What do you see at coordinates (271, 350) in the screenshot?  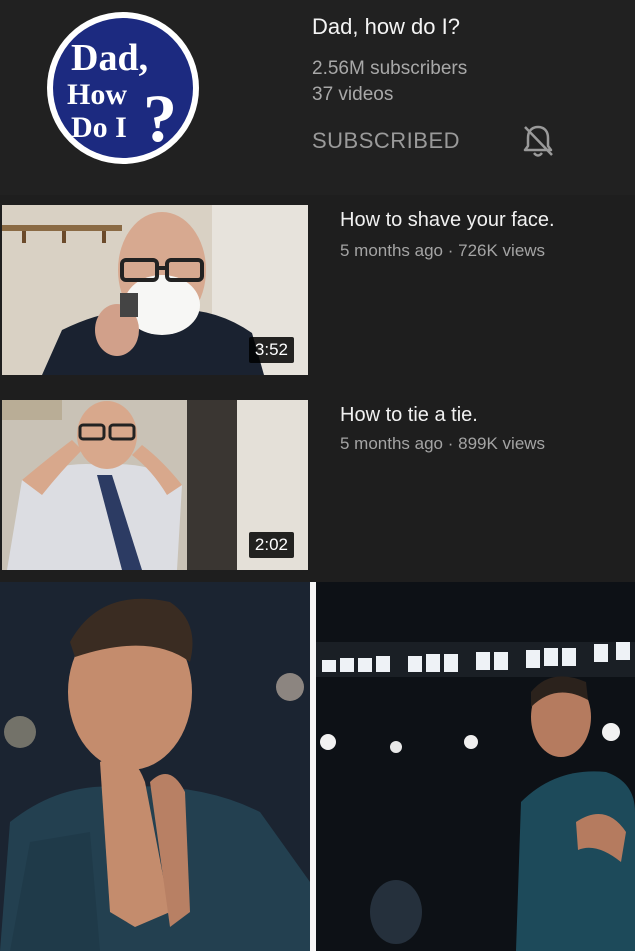 I see `video-duration: 3:52` at bounding box center [271, 350].